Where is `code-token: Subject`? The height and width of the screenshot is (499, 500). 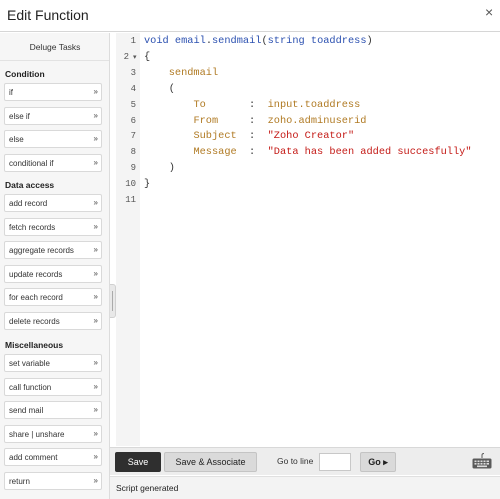 code-token: Subject is located at coordinates (215, 136).